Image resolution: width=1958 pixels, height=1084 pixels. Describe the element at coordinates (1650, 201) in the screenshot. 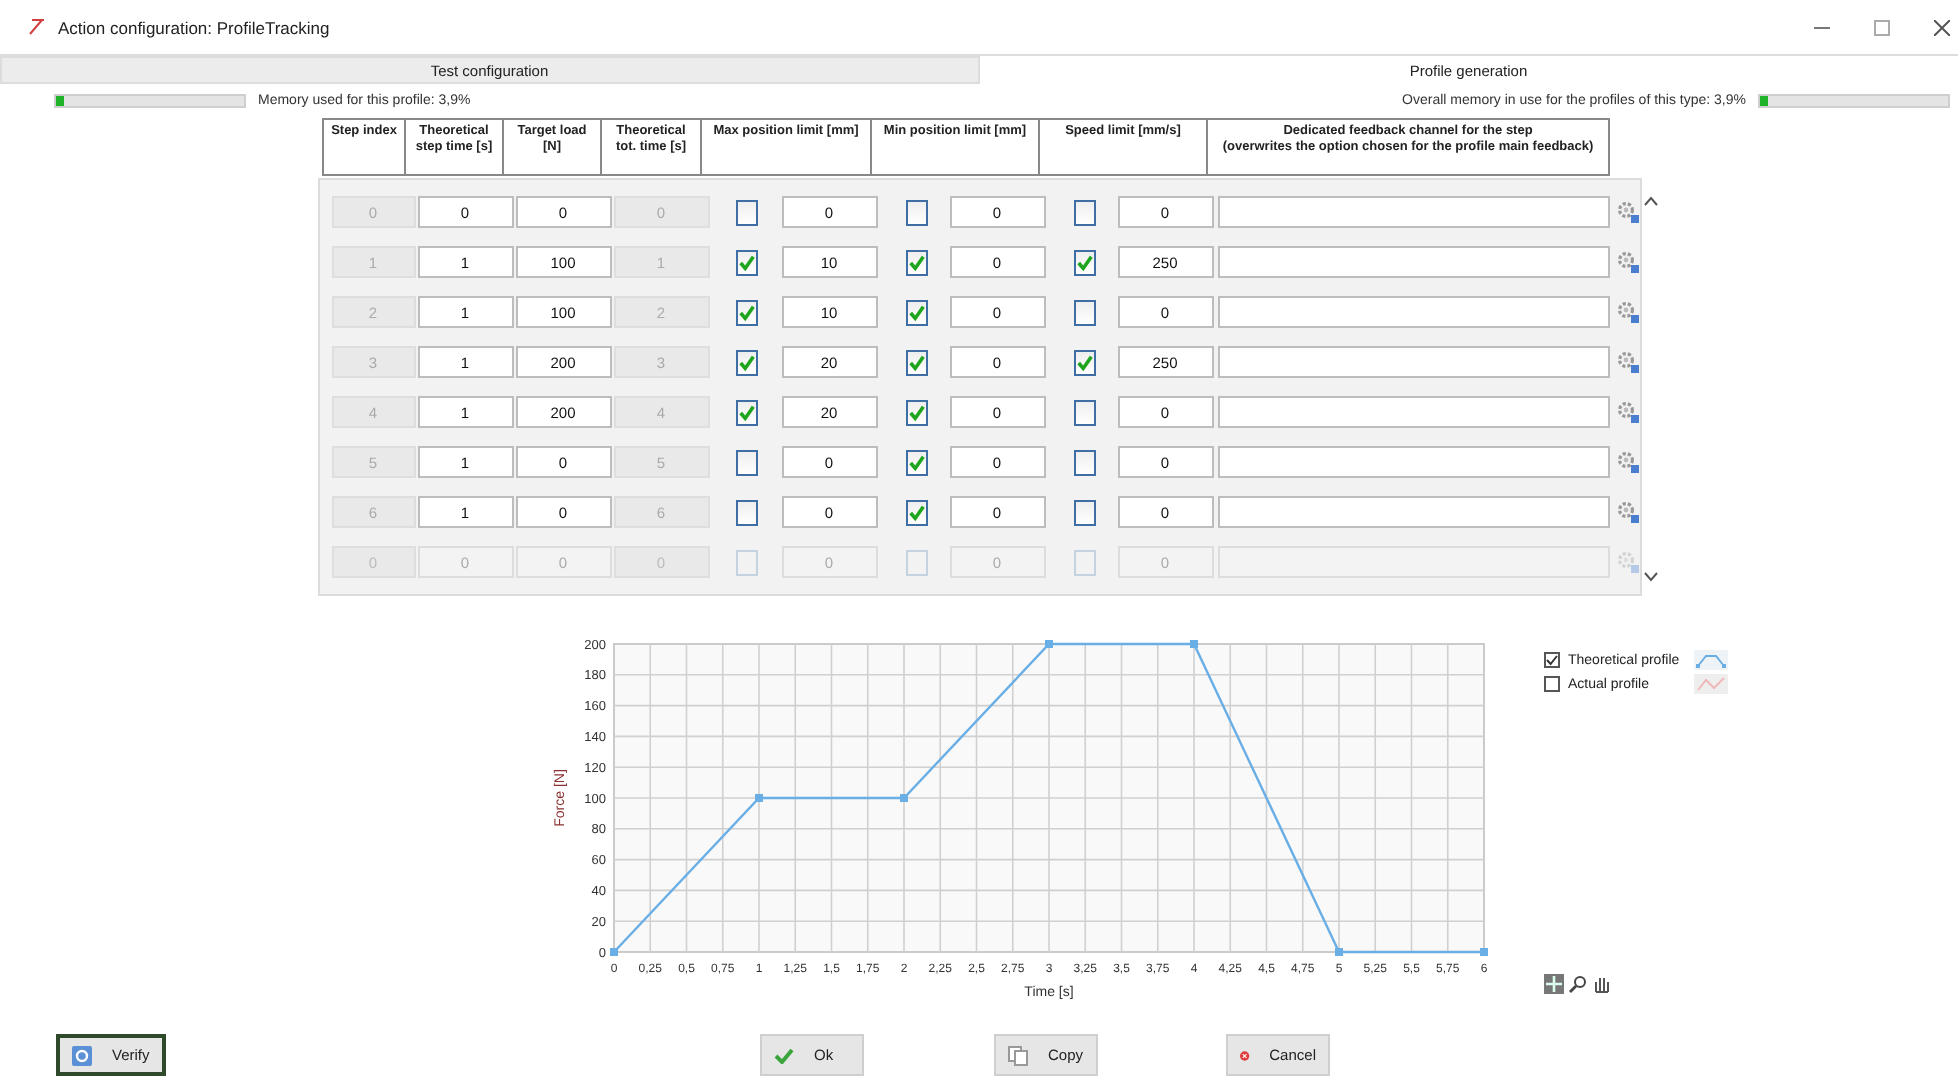

I see `scroll-up-icon` at that location.